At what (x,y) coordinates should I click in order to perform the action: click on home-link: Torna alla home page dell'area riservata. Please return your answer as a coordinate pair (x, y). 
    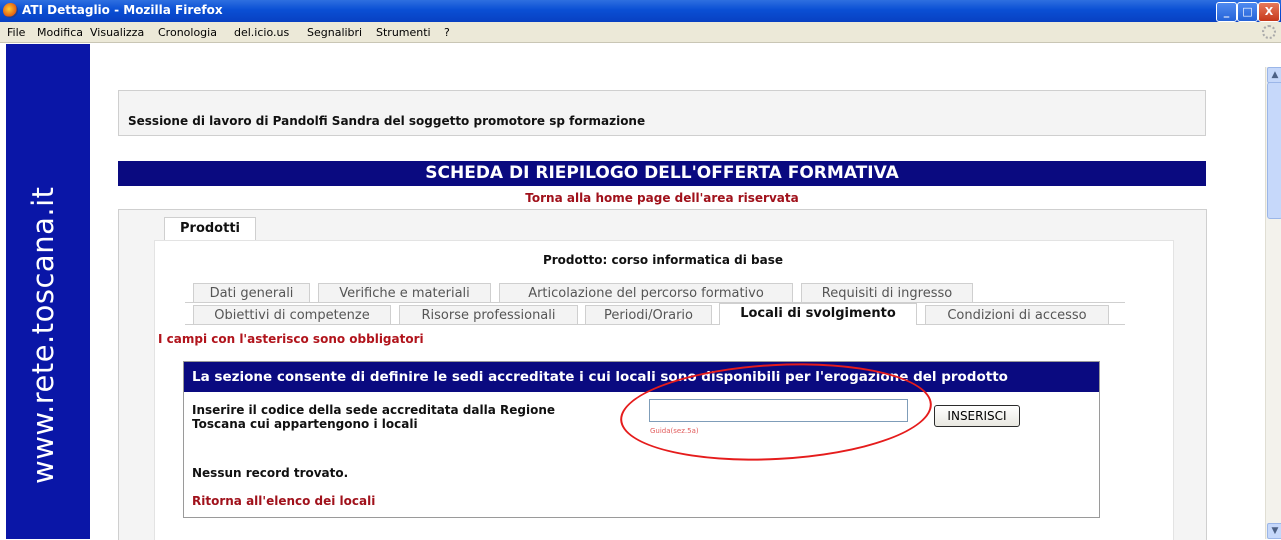
    Looking at the image, I should click on (662, 198).